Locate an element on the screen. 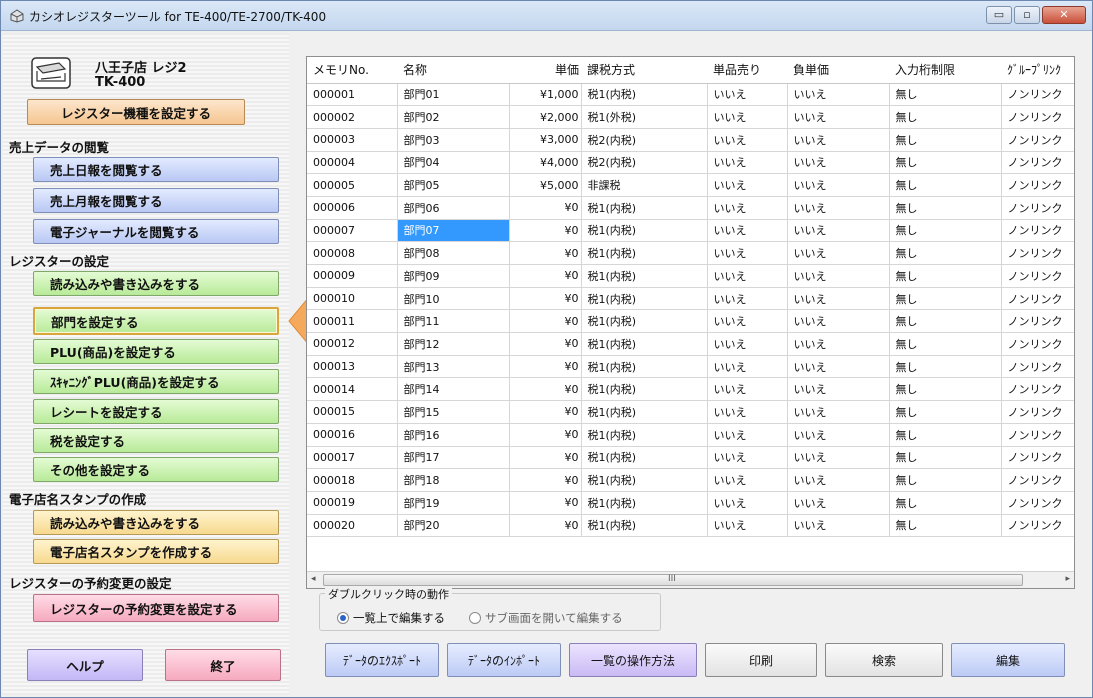  table-cell: 000017 is located at coordinates (352, 458).